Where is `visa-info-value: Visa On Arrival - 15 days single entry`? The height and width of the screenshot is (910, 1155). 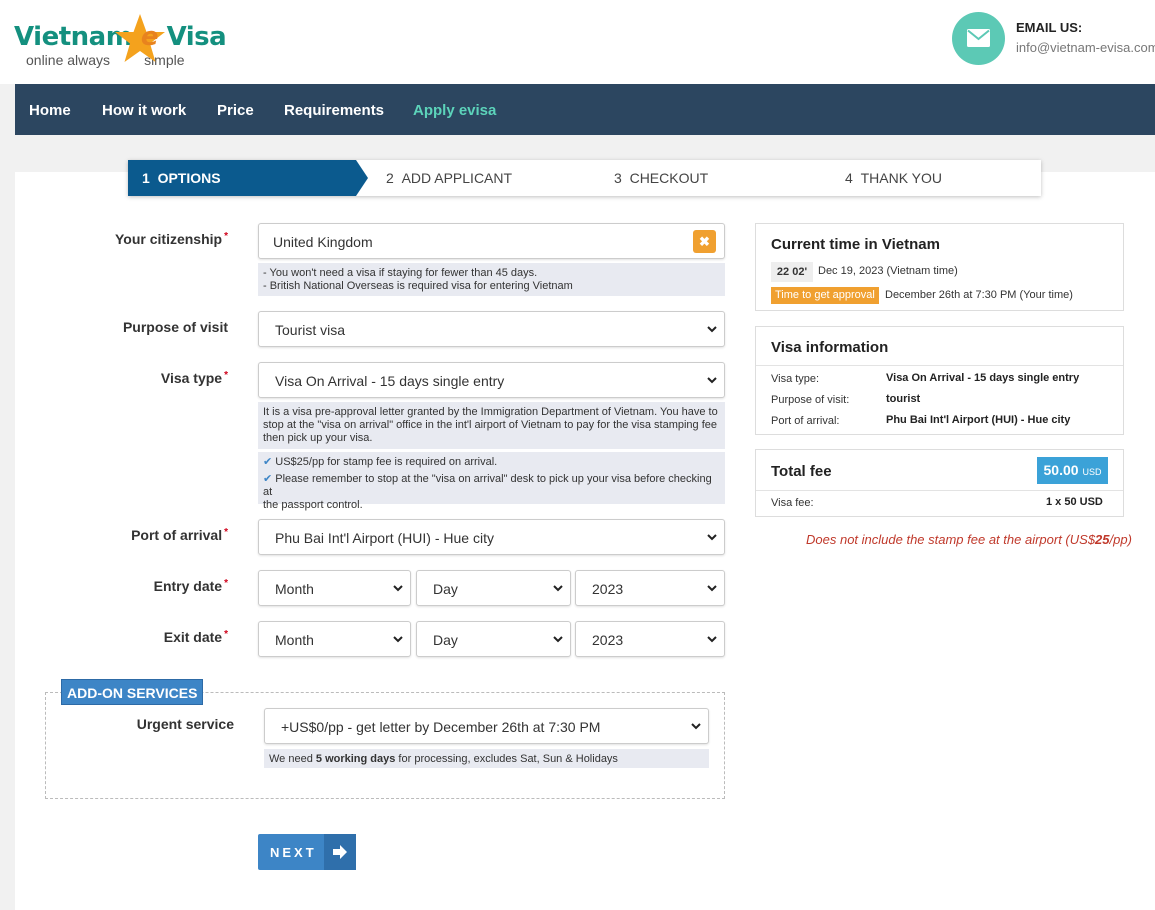
visa-info-value: Visa On Arrival - 15 days single entry is located at coordinates (983, 378).